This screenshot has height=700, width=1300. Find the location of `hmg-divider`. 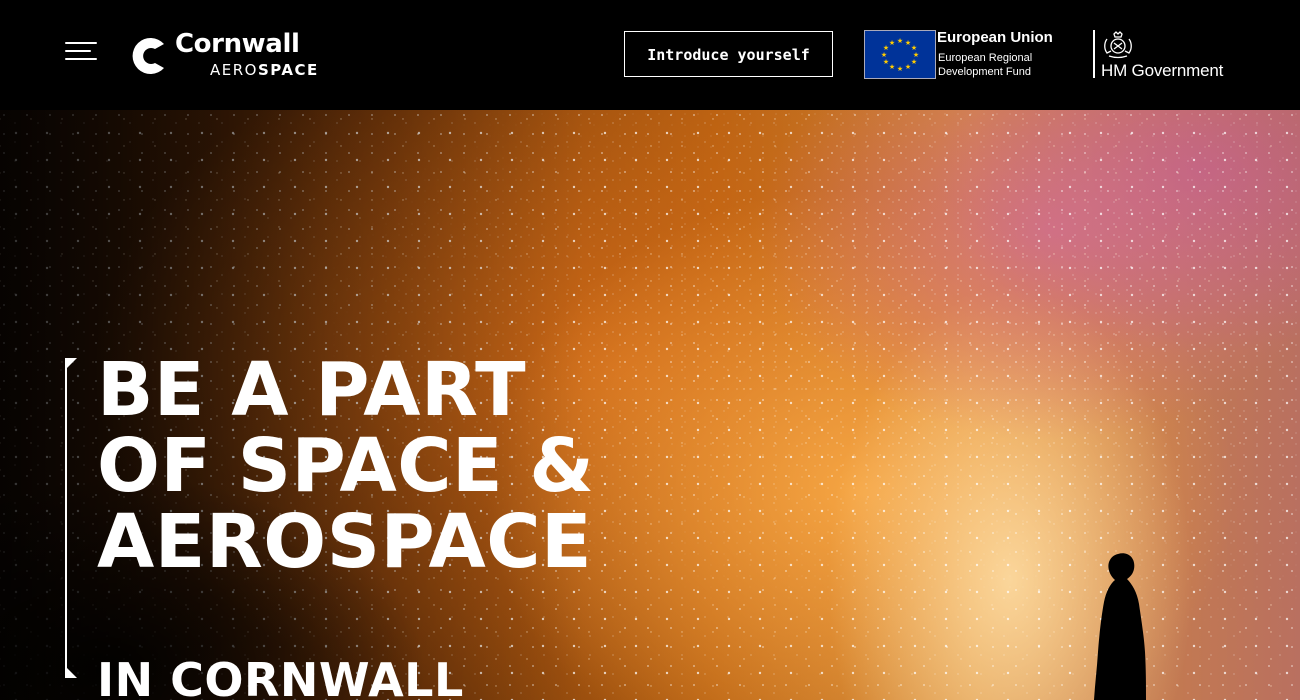

hmg-divider is located at coordinates (1094, 54).